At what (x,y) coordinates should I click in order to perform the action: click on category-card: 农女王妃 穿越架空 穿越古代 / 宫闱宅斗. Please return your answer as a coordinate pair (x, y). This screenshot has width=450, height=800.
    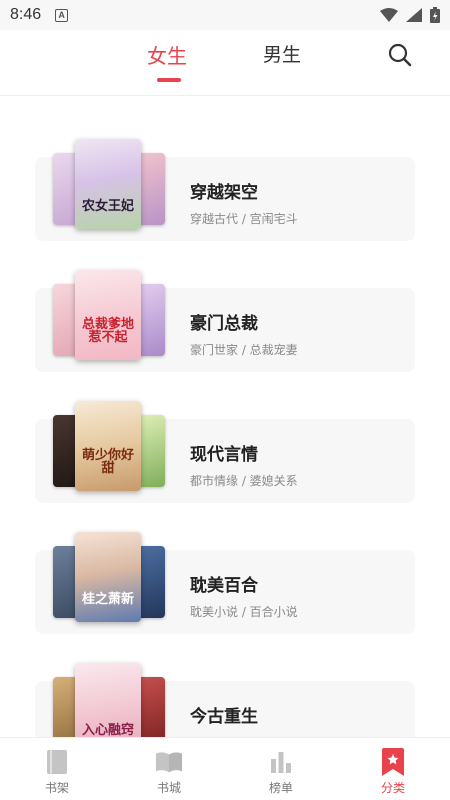
    Looking at the image, I should click on (225, 190).